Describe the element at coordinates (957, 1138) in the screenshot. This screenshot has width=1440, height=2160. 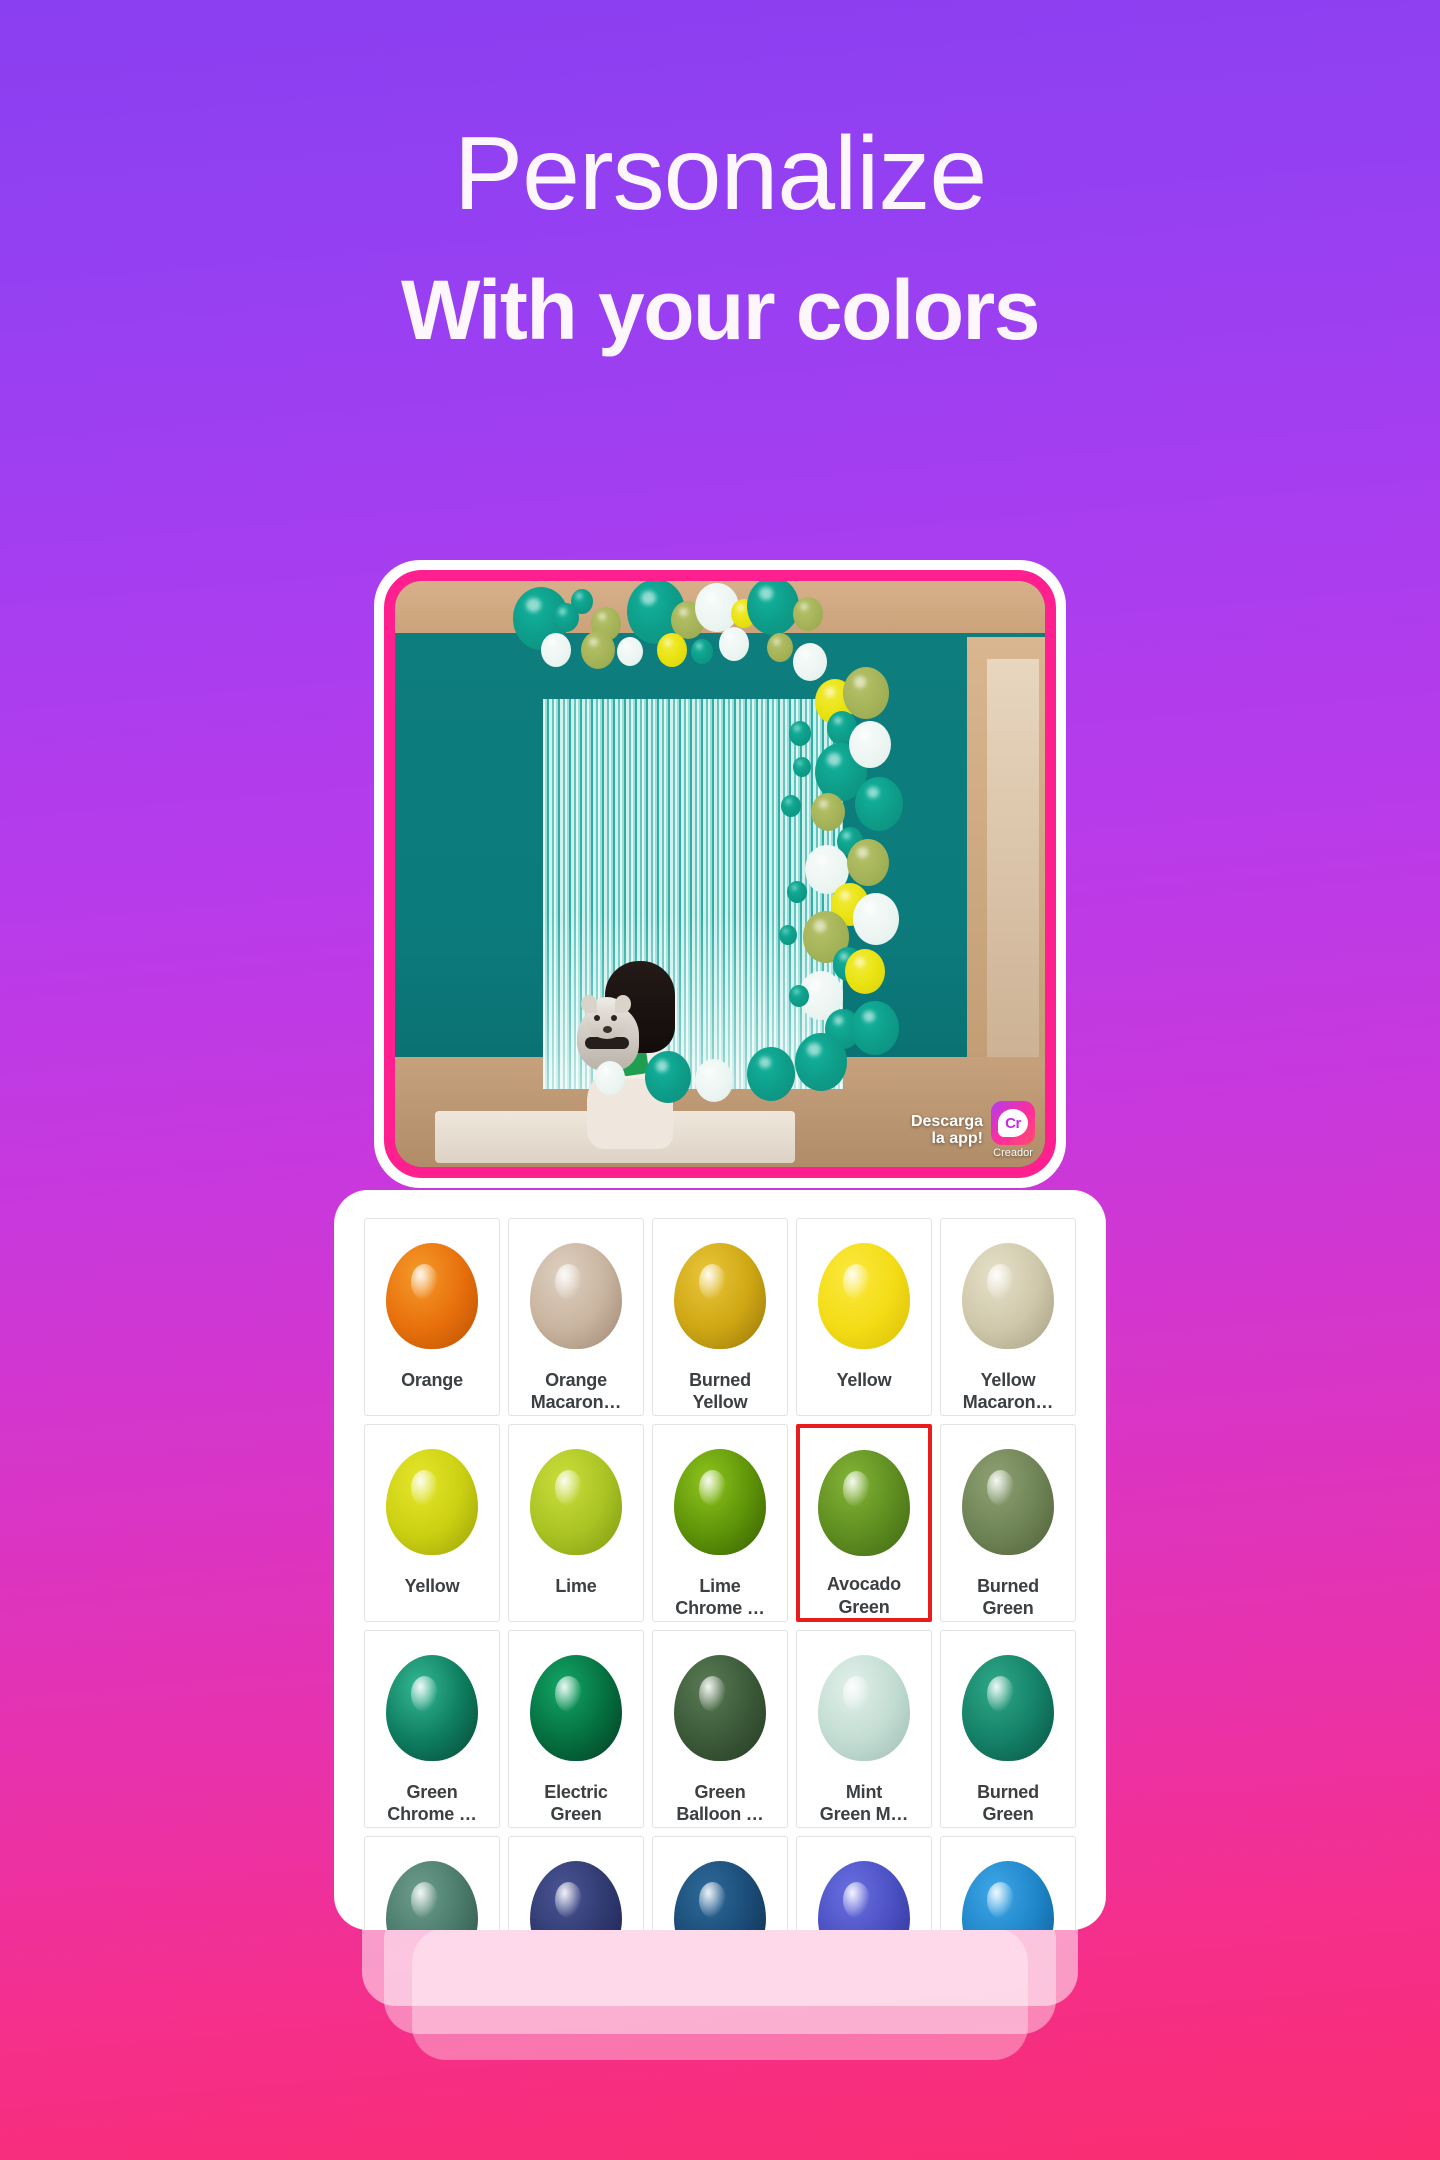
I see `watermark-line-2: la app!` at that location.